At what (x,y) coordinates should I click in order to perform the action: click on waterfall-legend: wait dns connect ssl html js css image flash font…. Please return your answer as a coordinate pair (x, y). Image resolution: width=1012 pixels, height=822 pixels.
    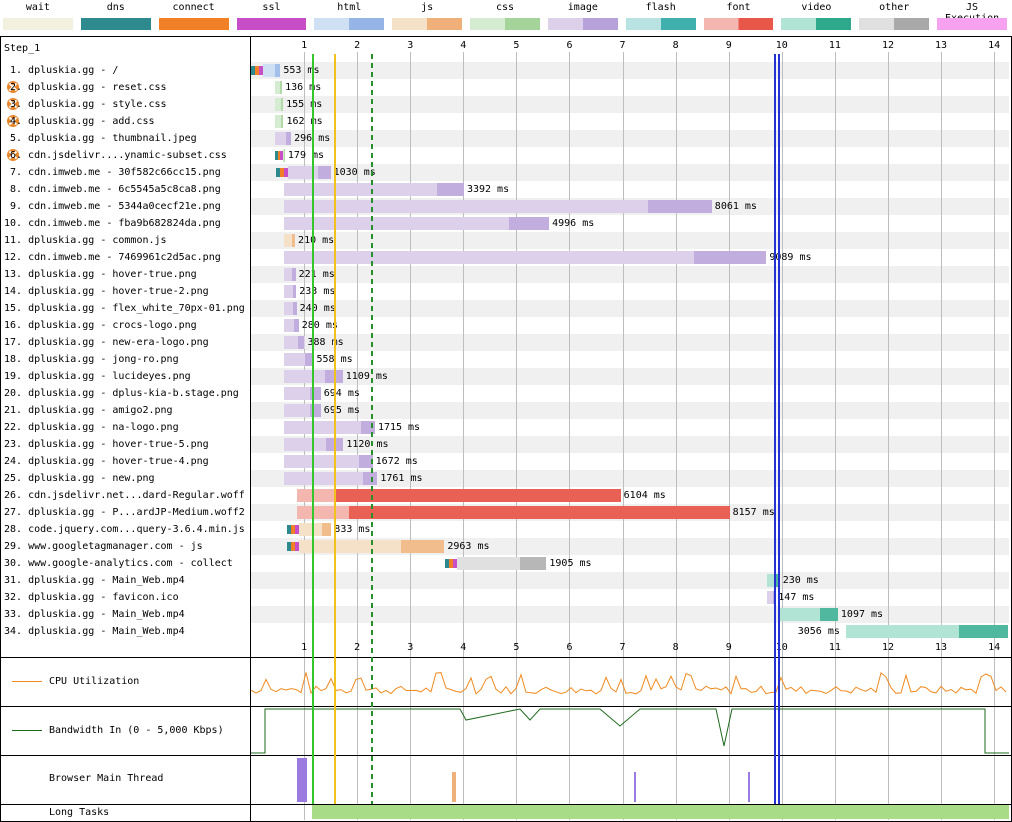
    Looking at the image, I should click on (506, 17).